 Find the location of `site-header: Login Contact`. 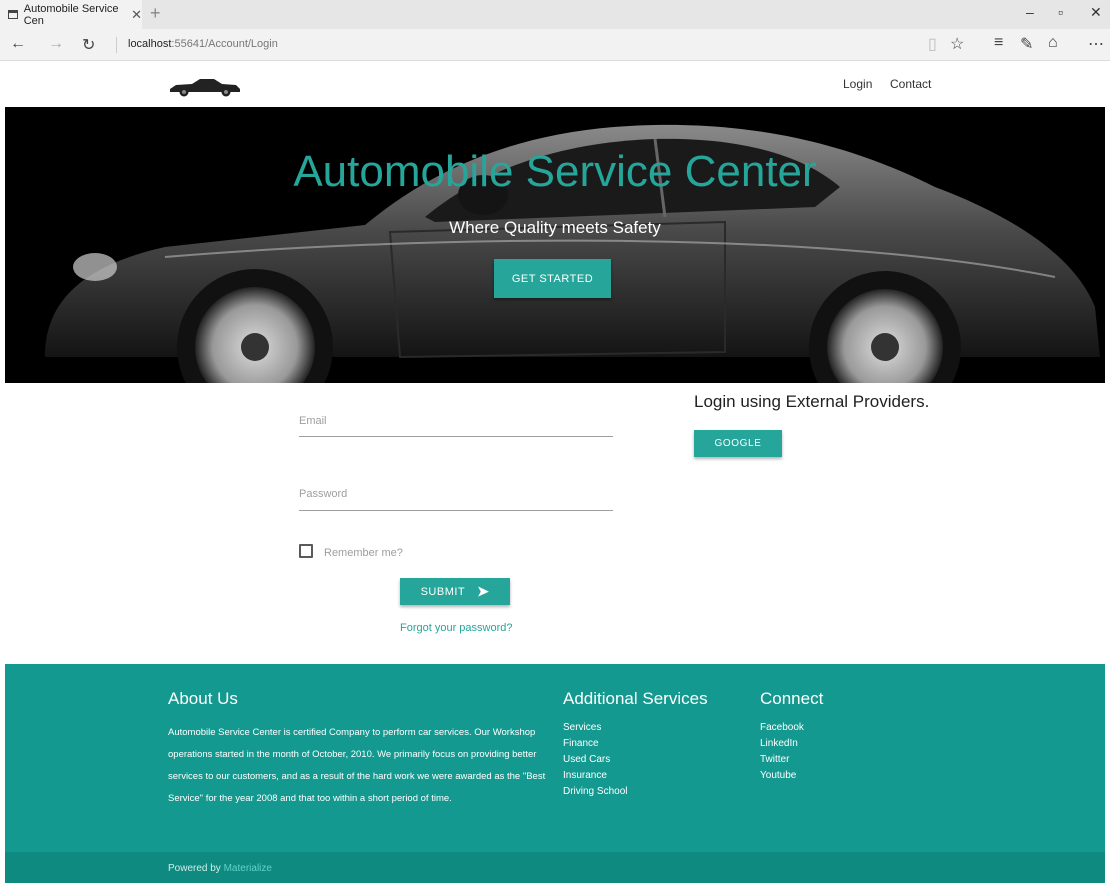

site-header: Login Contact is located at coordinates (555, 84).